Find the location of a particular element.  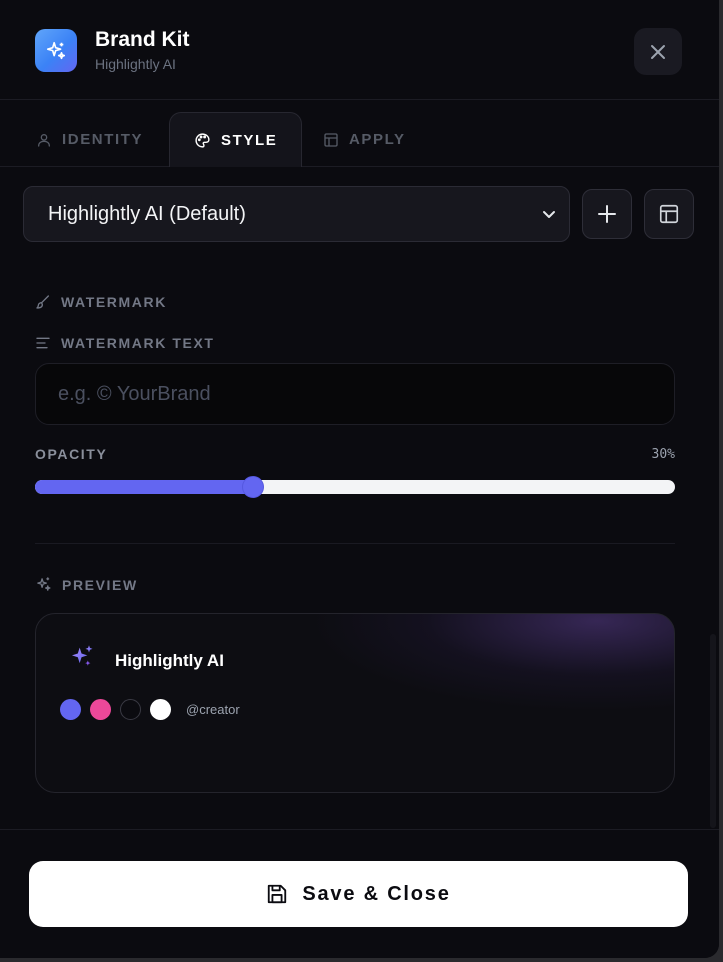

plus-icon is located at coordinates (607, 214).